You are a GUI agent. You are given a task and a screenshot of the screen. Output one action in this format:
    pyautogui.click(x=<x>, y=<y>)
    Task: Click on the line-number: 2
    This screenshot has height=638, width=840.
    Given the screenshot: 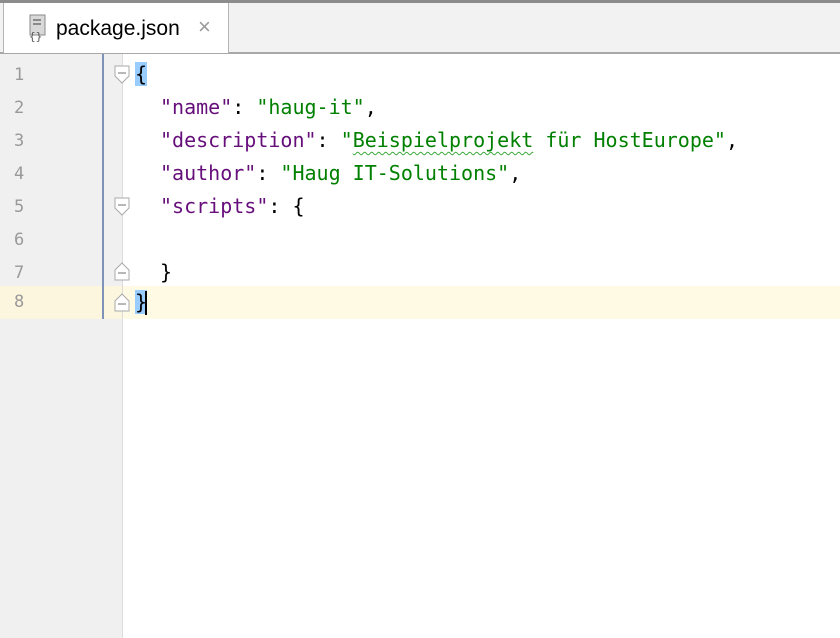 What is the action you would take?
    pyautogui.click(x=19, y=108)
    